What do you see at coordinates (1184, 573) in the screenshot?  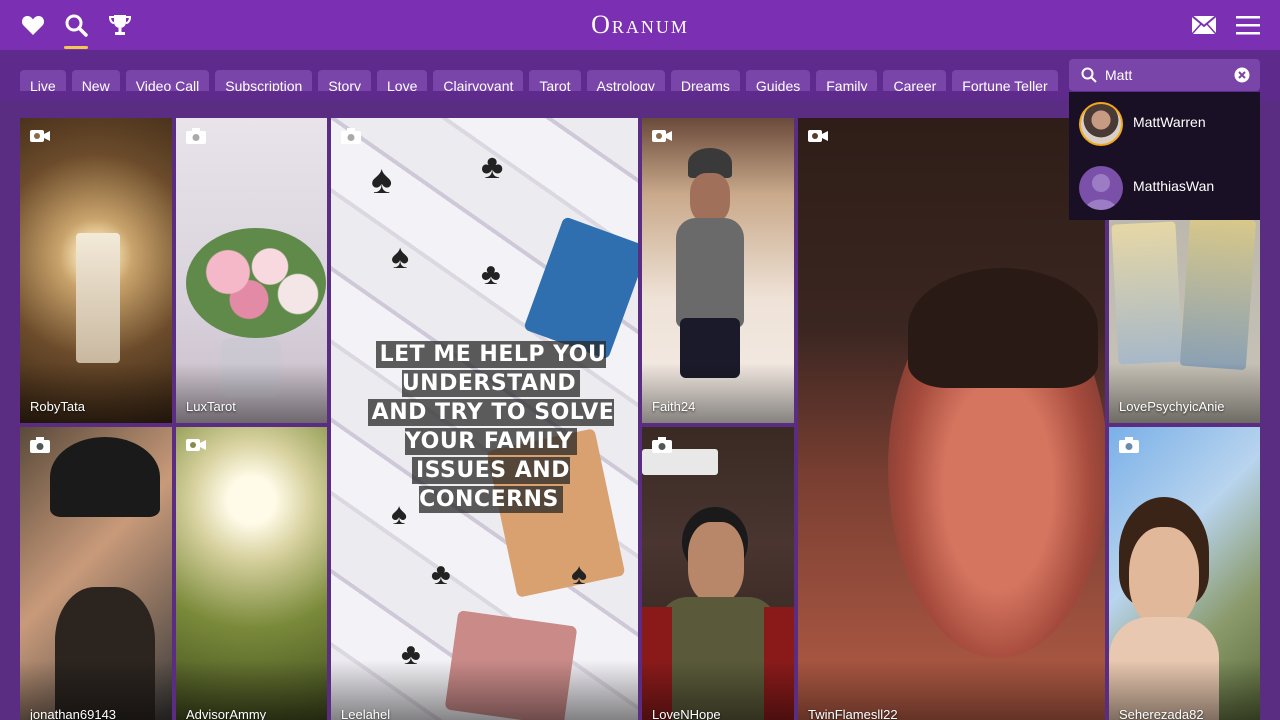 I see `performer-tile: Seherezada82` at bounding box center [1184, 573].